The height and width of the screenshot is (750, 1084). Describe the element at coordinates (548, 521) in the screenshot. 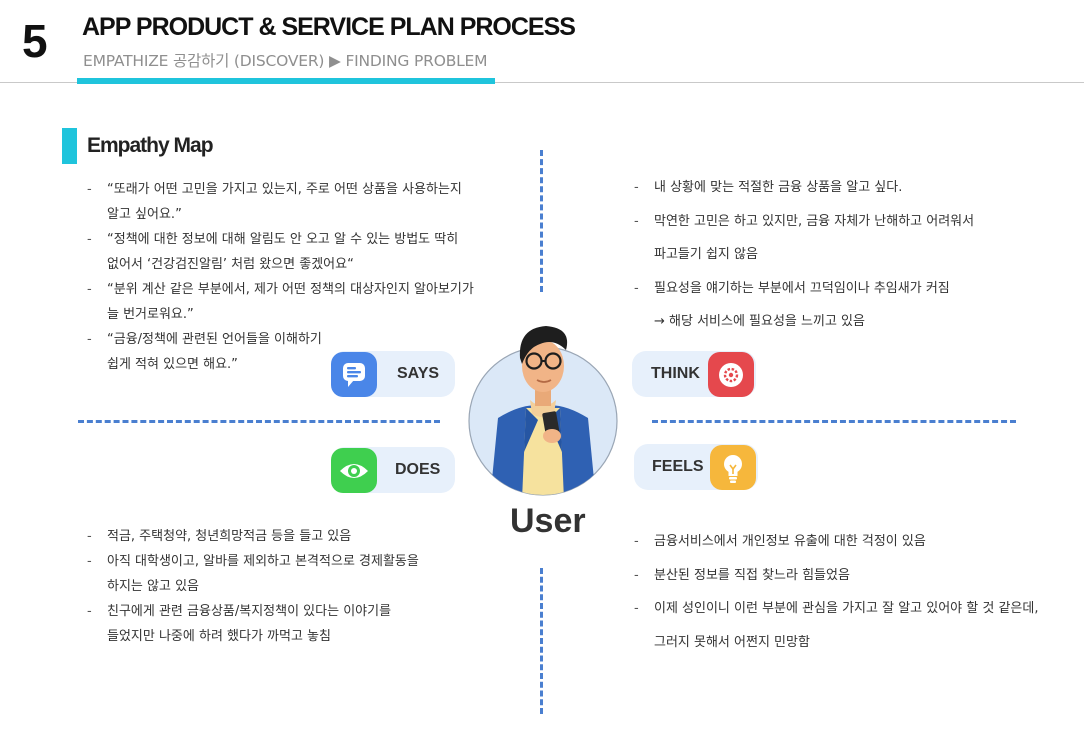

I see `user-label: User` at that location.